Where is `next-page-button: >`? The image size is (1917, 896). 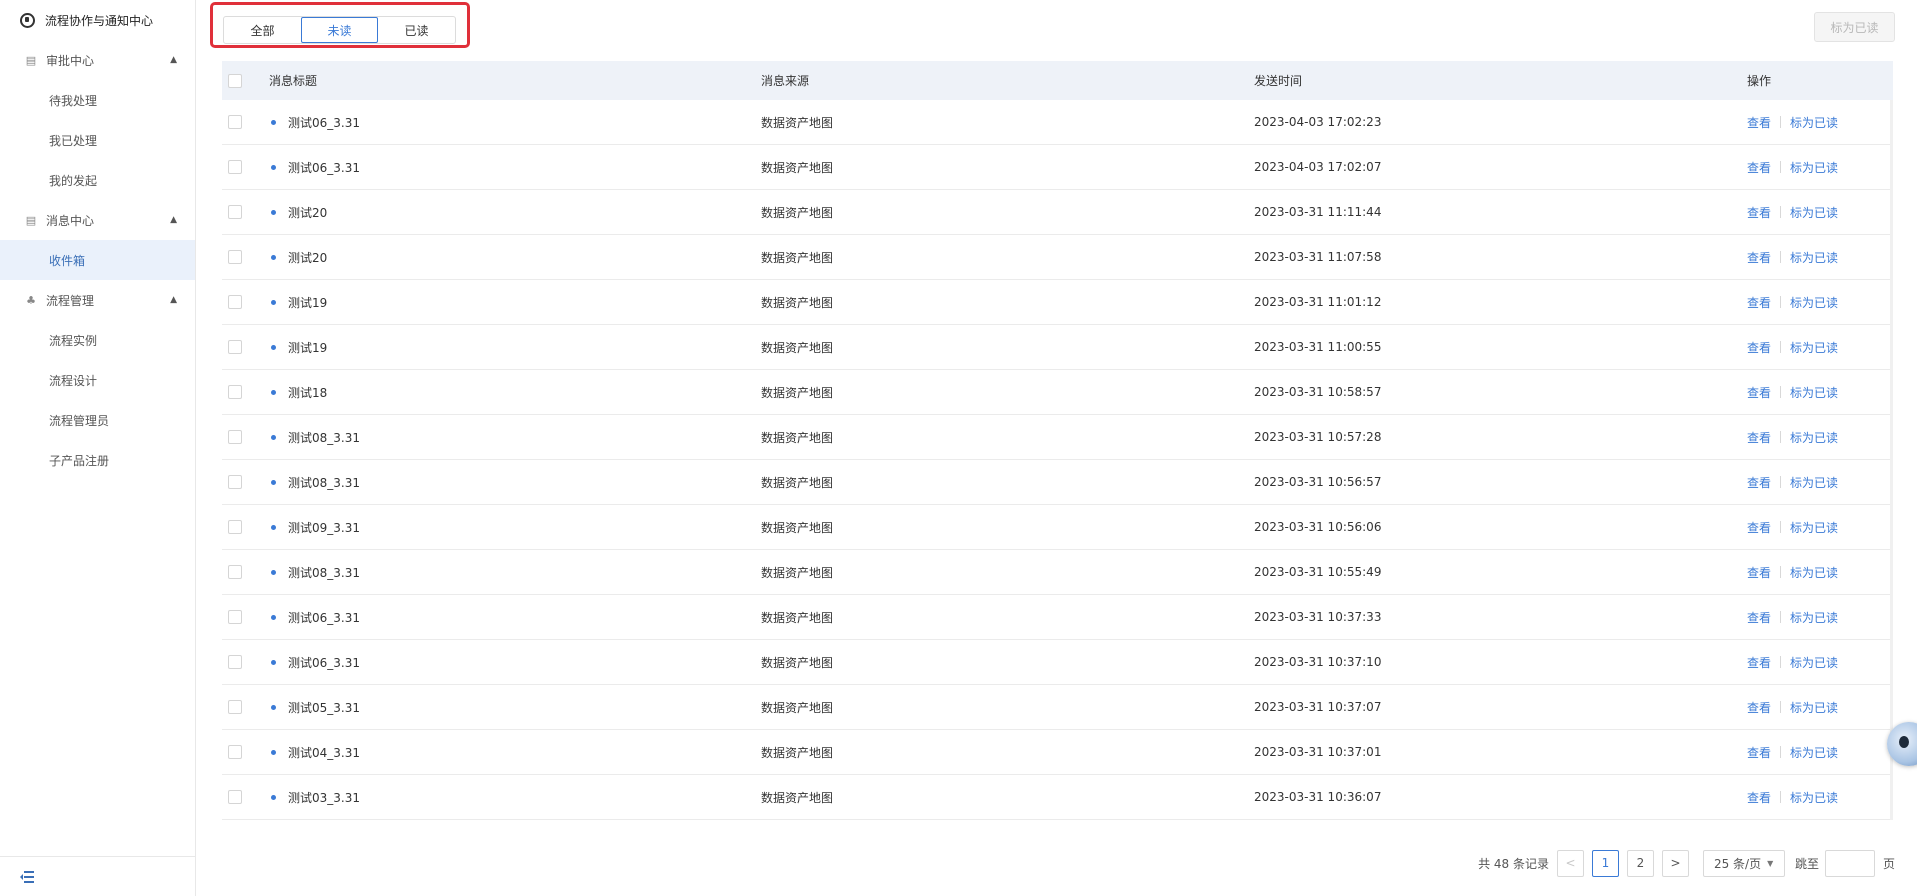 next-page-button: > is located at coordinates (1675, 863).